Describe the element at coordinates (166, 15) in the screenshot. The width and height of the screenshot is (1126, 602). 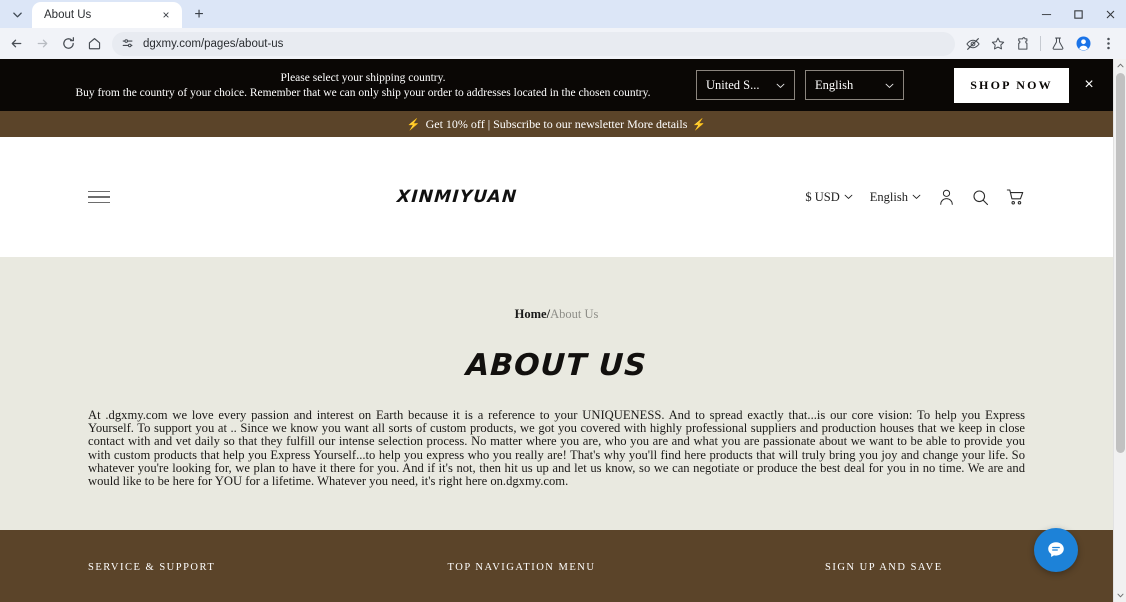
I see `tab-close-icon: ×` at that location.